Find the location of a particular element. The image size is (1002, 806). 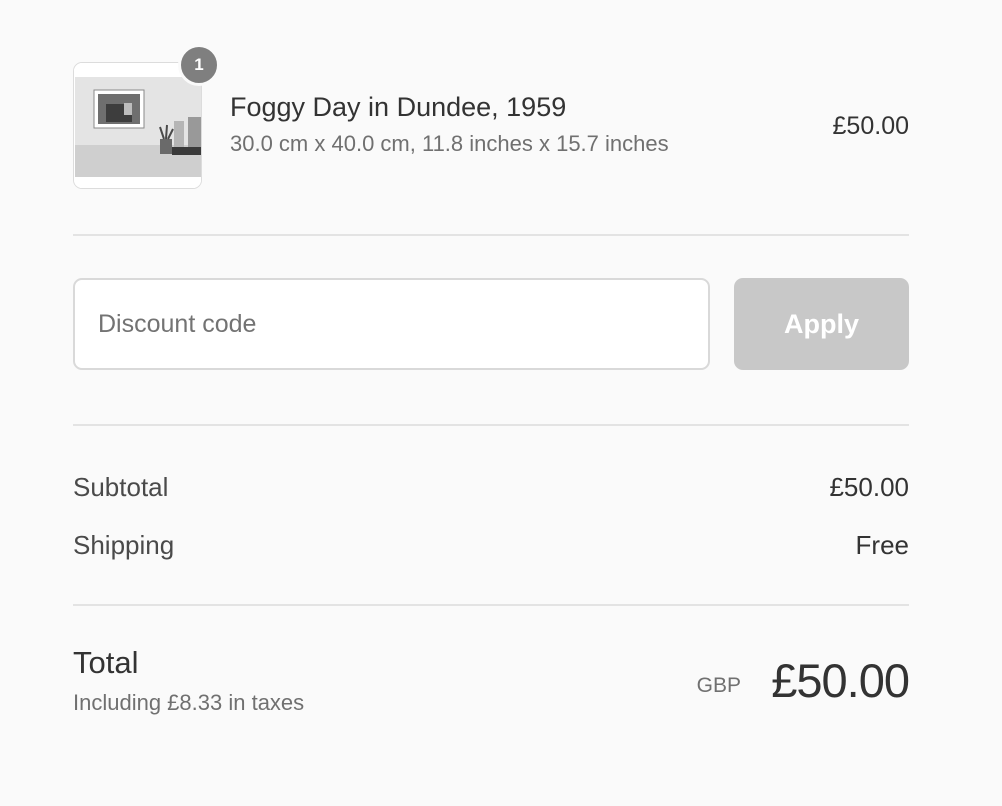

product-thumbnail is located at coordinates (137, 125).